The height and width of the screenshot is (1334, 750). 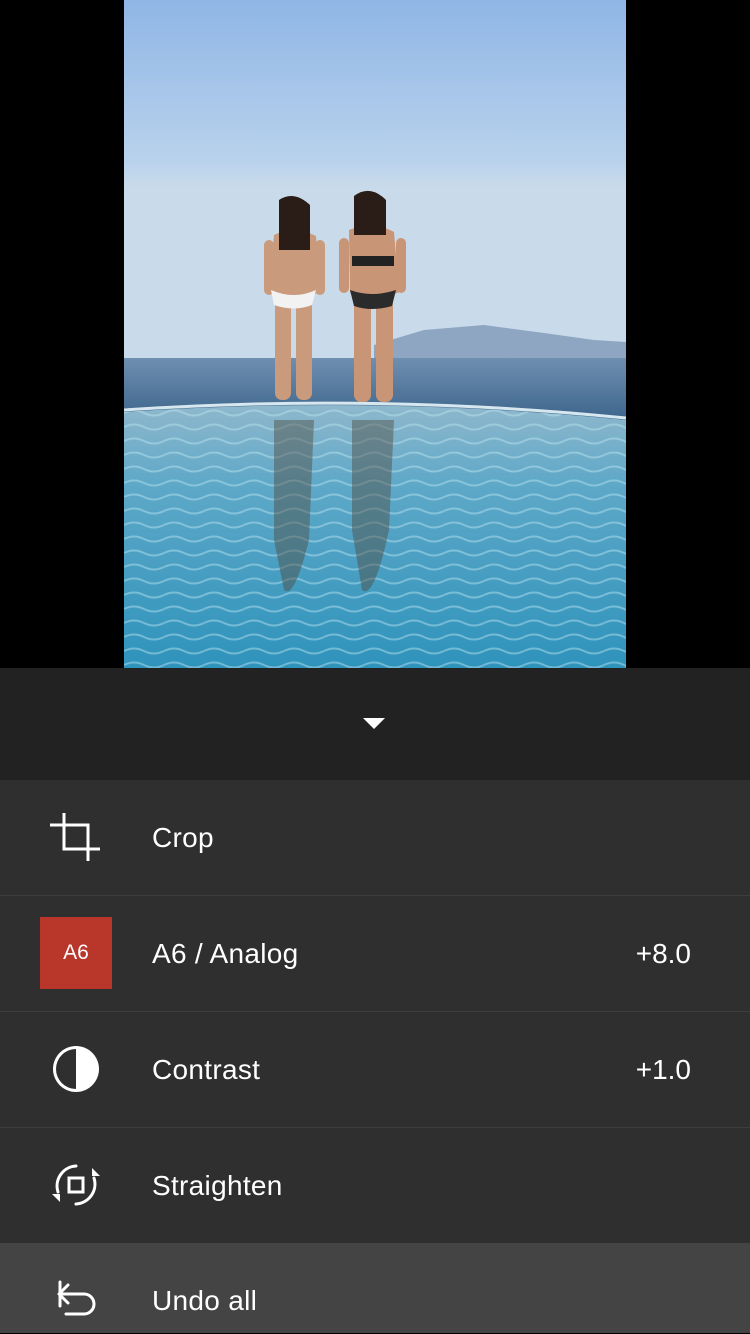 What do you see at coordinates (206, 1069) in the screenshot?
I see `menu-item-label: Contrast` at bounding box center [206, 1069].